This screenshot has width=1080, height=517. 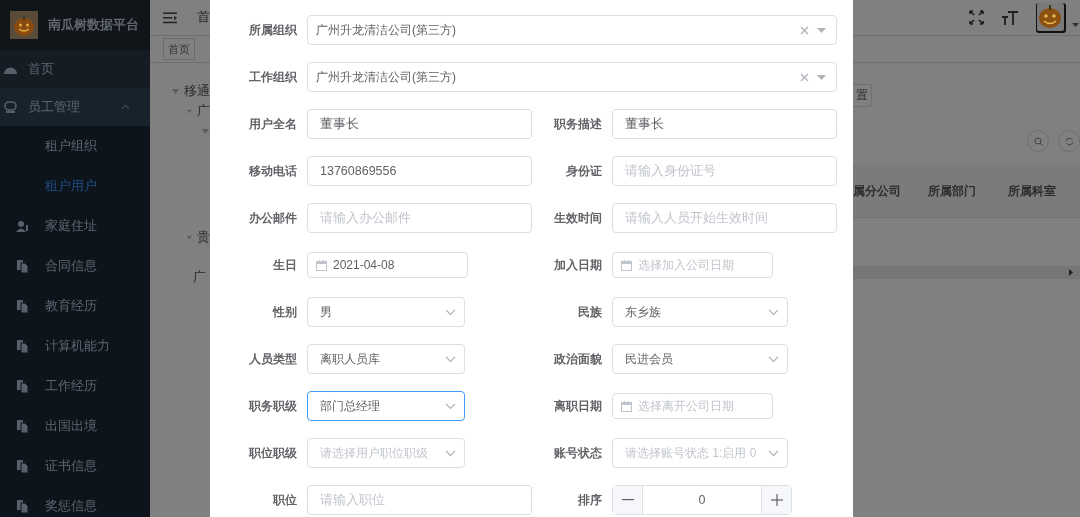 I want to click on menu-item: 租户组织, so click(x=75, y=146).